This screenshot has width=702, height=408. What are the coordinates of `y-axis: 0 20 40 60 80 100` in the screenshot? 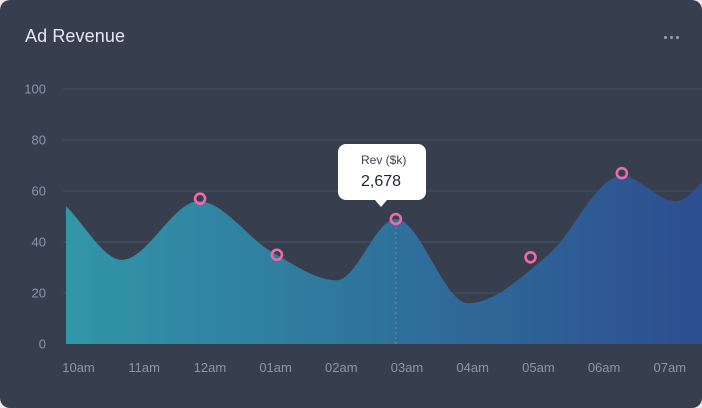 It's located at (35, 217).